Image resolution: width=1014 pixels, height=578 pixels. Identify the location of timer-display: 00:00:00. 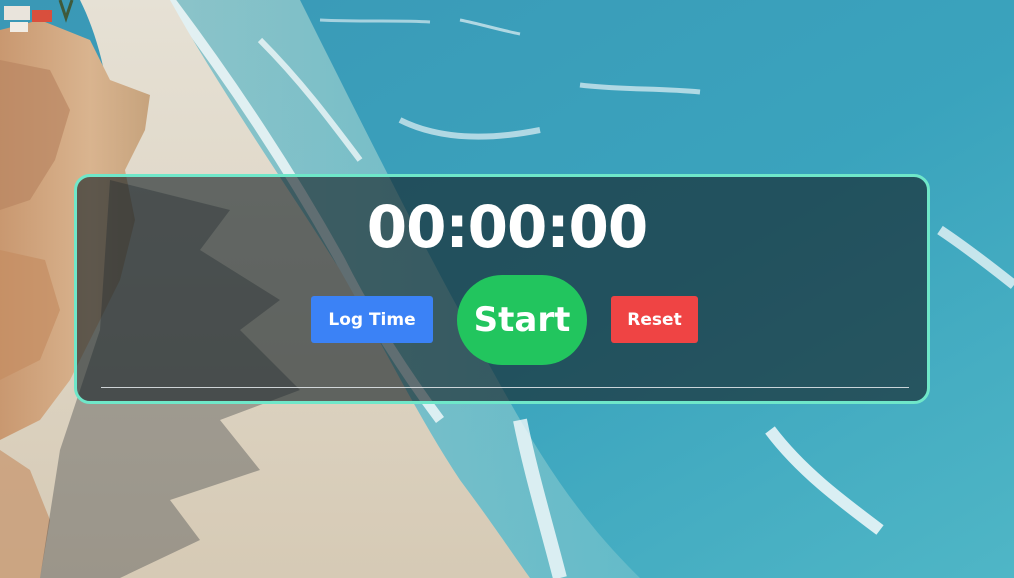
(507, 227).